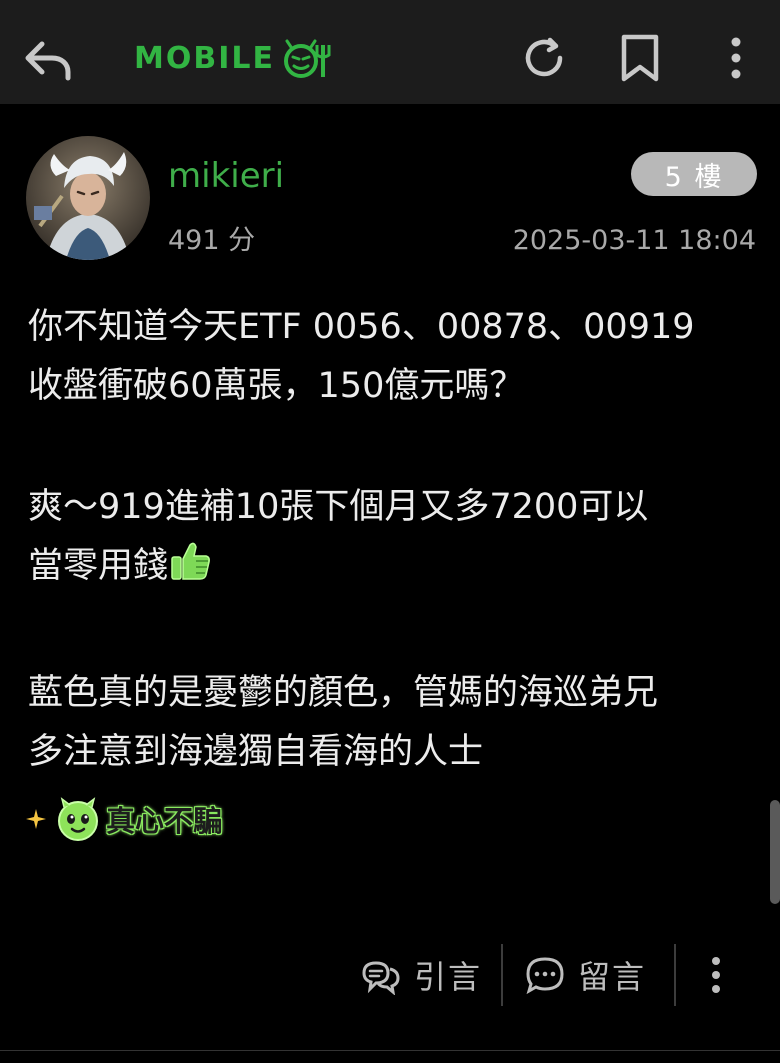 The image size is (780, 1063). Describe the element at coordinates (226, 176) in the screenshot. I see `author-name: mikieri` at that location.